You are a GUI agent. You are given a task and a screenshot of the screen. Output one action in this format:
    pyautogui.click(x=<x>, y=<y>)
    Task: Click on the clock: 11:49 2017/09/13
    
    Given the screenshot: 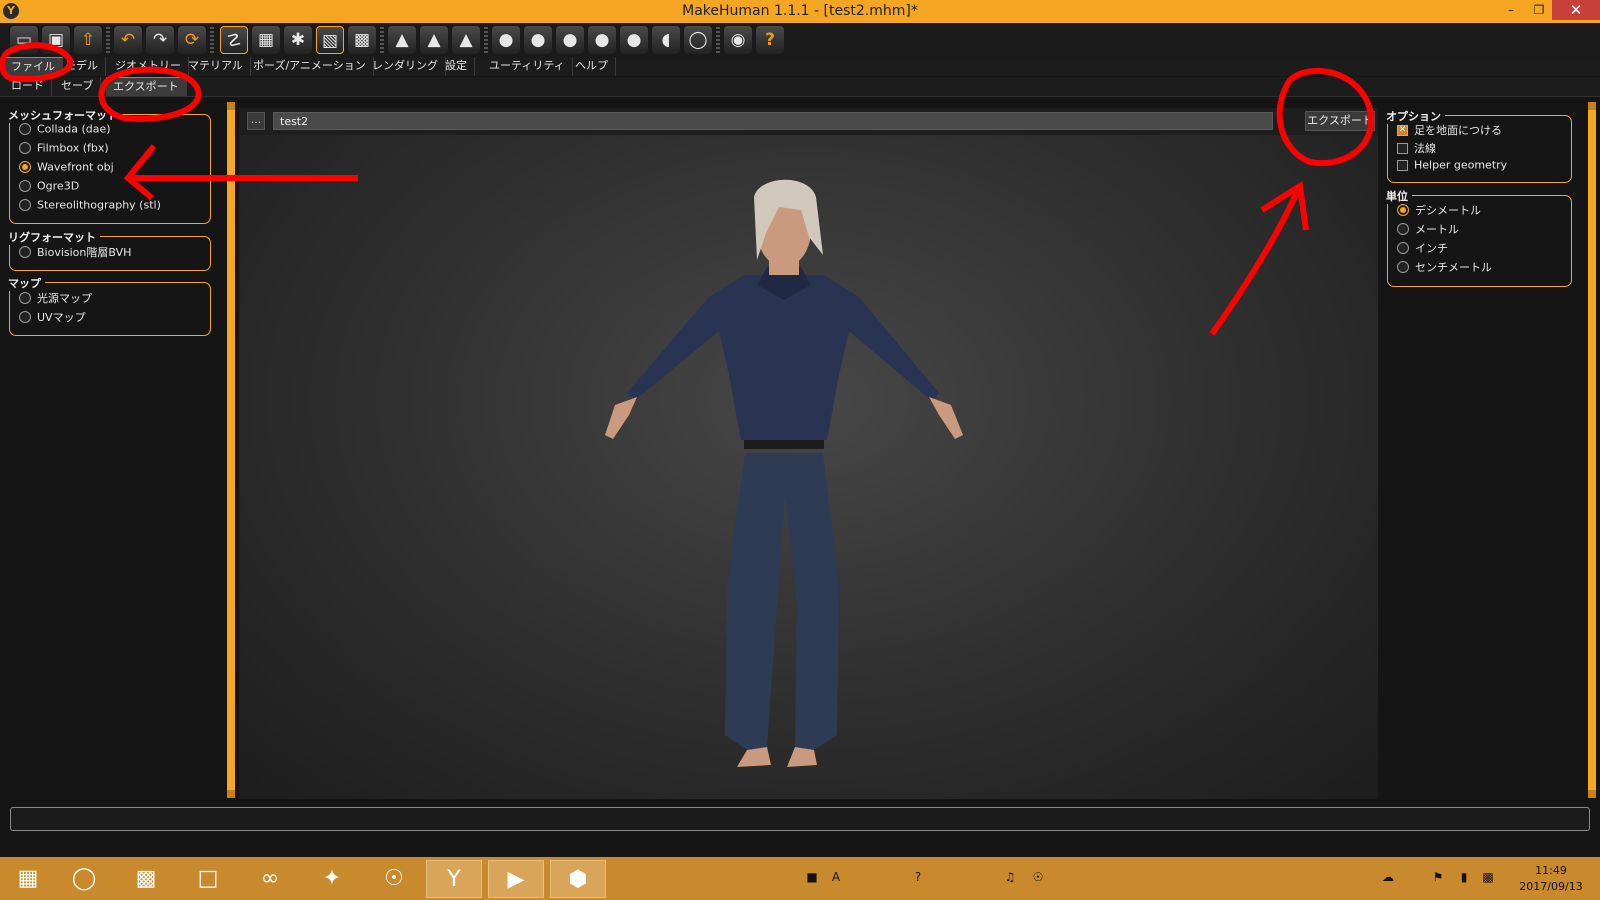 What is the action you would take?
    pyautogui.click(x=1551, y=879)
    